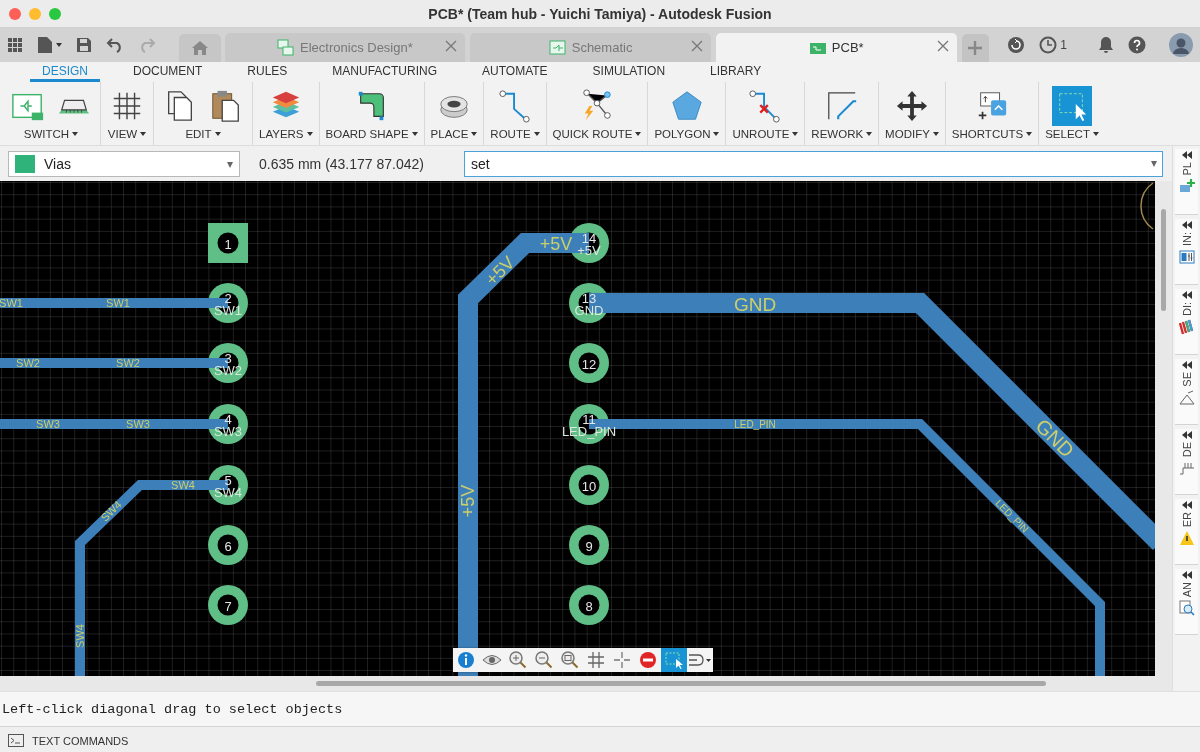  What do you see at coordinates (514, 106) in the screenshot?
I see `route-icon` at bounding box center [514, 106].